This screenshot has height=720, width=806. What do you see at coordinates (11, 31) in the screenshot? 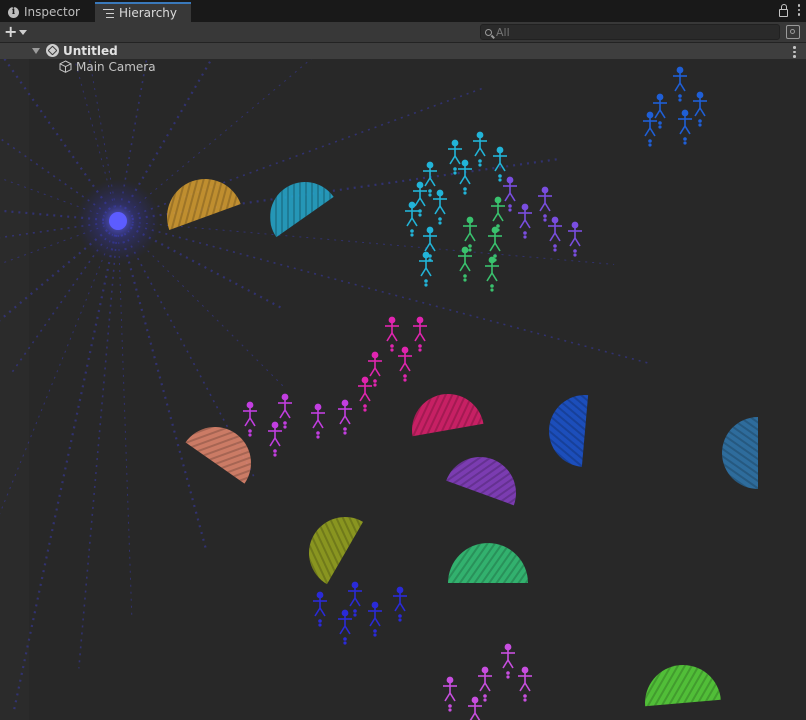
I see `plus-icon: +` at bounding box center [11, 31].